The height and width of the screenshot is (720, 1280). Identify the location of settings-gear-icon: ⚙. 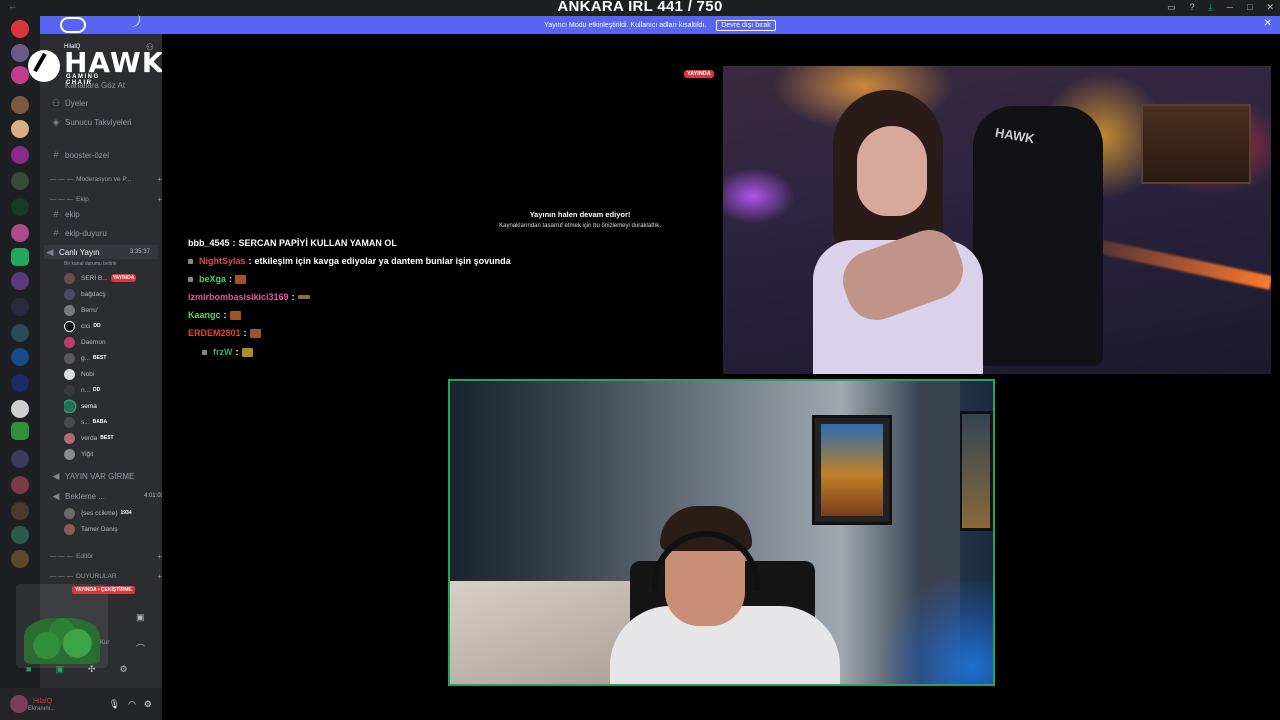
(148, 704).